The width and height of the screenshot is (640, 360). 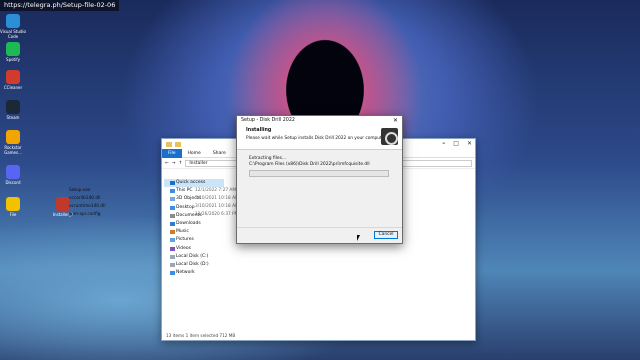 I want to click on disk-drill-logo-icon, so click(x=389, y=136).